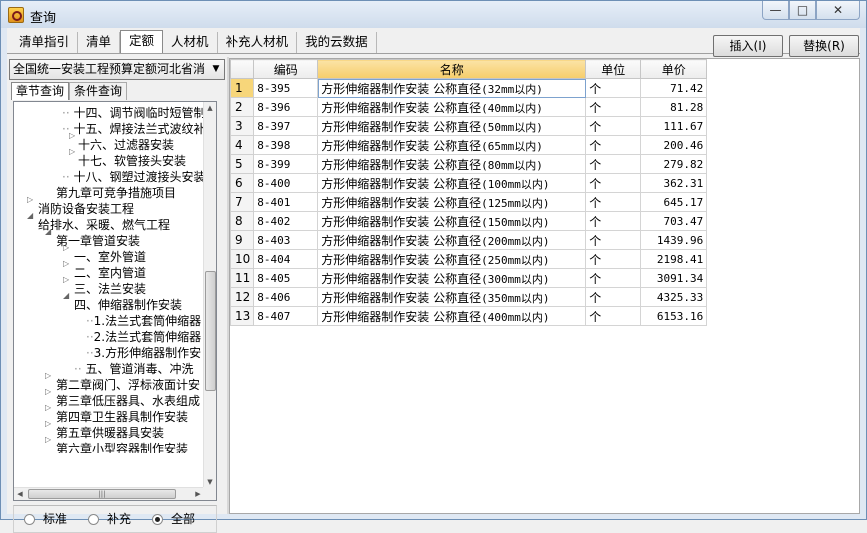 This screenshot has height=533, width=867. I want to click on table-row: 12 8-406 方形伸缩器制作安装 公称直径(350mm以内) 个 4325.33, so click(468, 297).